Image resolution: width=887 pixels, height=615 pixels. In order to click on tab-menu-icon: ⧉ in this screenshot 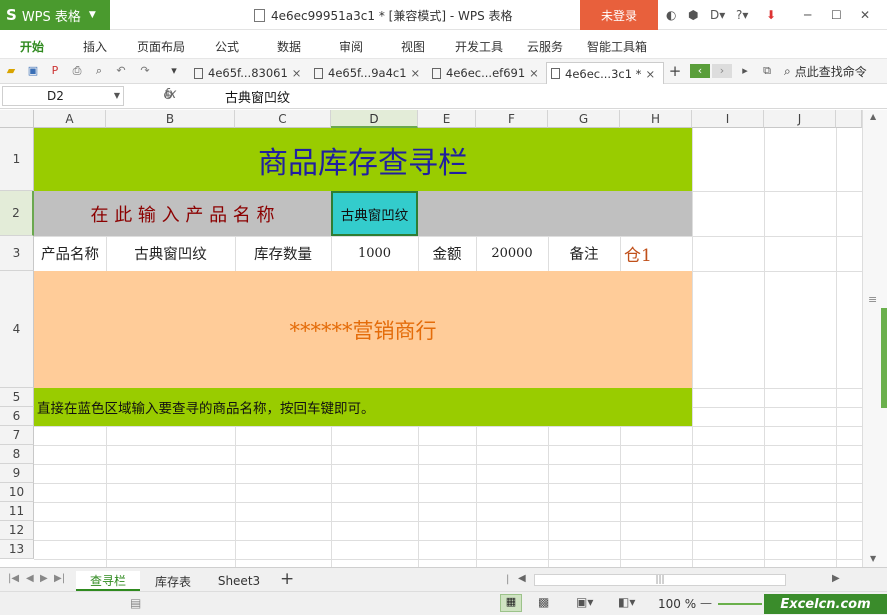, I will do `click(767, 71)`.